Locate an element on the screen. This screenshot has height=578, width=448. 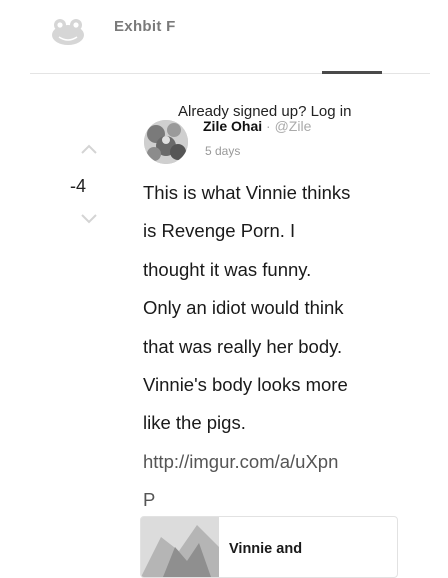
author-line: Zile Ohai · @Zile is located at coordinates (257, 126).